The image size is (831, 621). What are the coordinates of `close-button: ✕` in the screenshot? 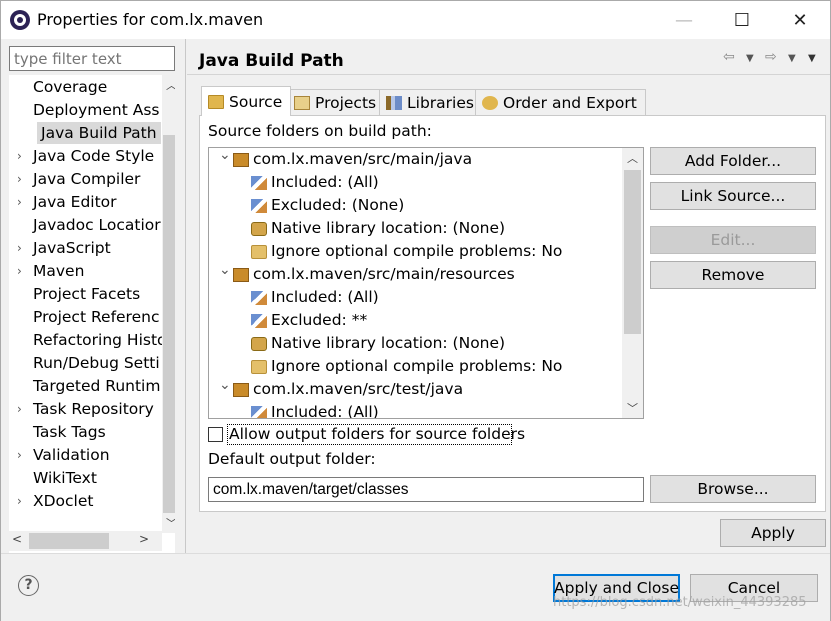 It's located at (800, 20).